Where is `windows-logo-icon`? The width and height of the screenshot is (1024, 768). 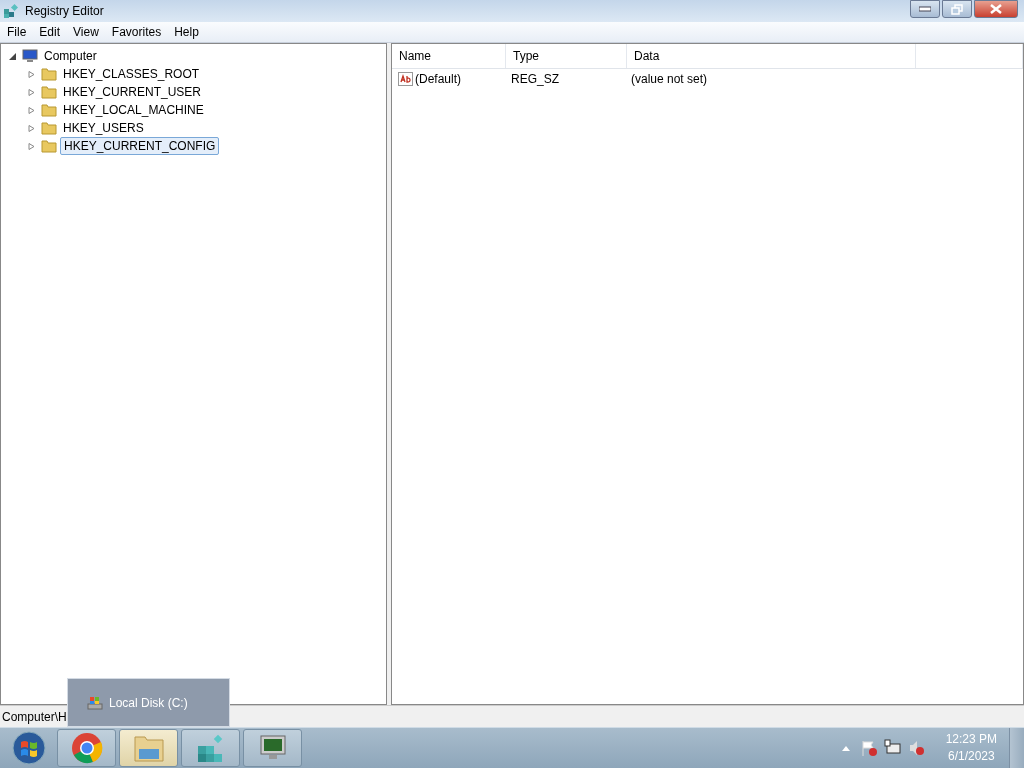
windows-logo-icon is located at coordinates (29, 748).